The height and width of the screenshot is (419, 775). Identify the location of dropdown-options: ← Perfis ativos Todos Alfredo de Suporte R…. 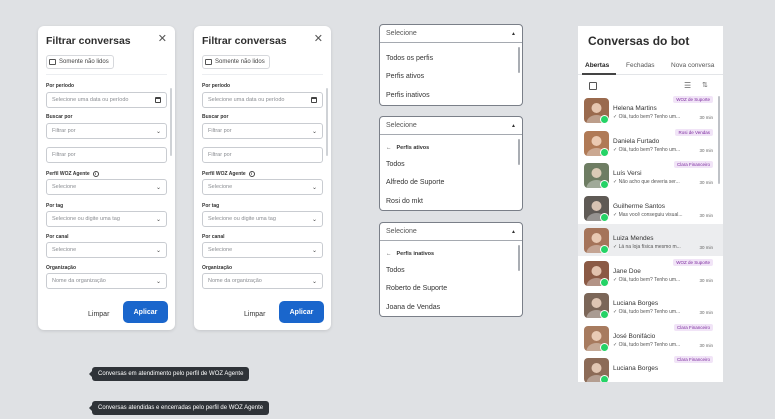
(451, 173).